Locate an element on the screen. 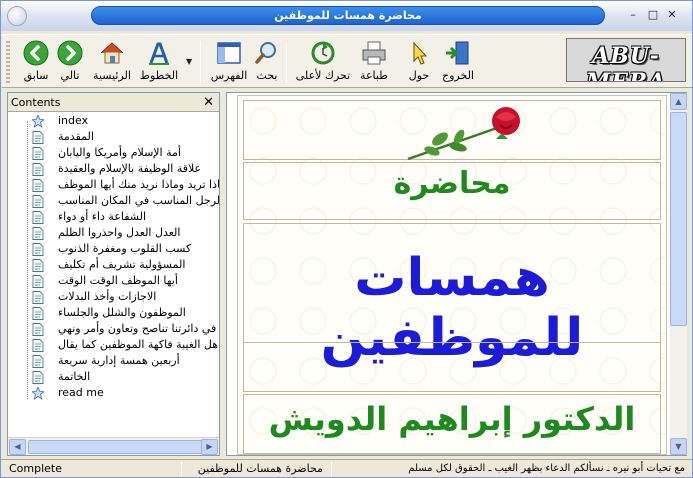 The height and width of the screenshot is (478, 693). contents-item: read me is located at coordinates (125, 393).